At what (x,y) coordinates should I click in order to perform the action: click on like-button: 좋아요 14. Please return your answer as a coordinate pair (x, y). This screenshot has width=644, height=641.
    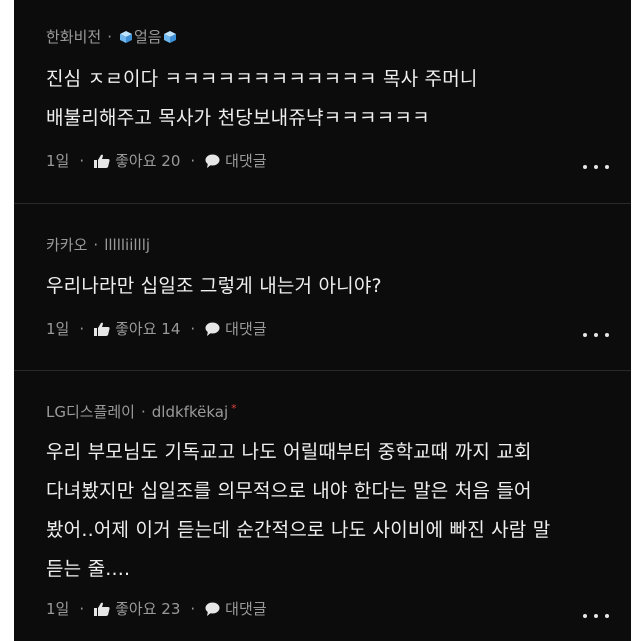
    Looking at the image, I should click on (137, 328).